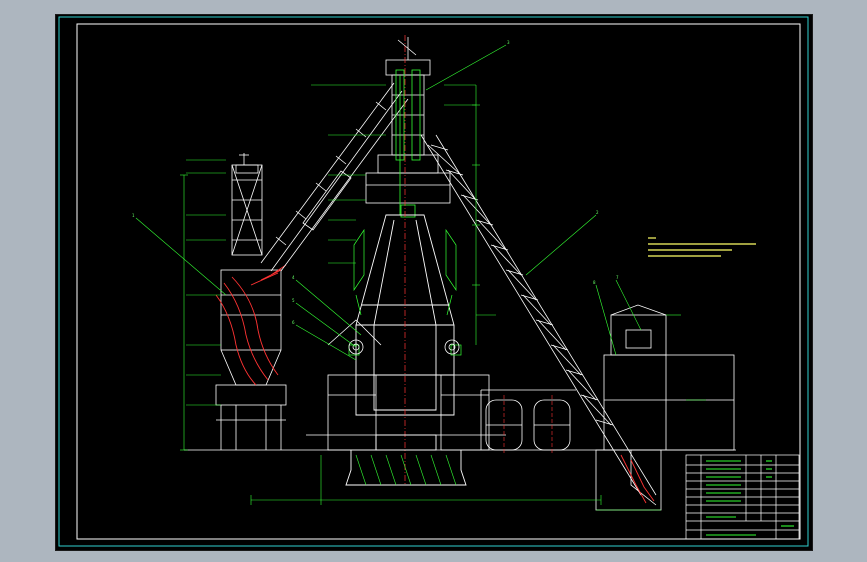 Image resolution: width=867 pixels, height=562 pixels. Describe the element at coordinates (406, 412) in the screenshot. I see `casthouse-frame` at that location.